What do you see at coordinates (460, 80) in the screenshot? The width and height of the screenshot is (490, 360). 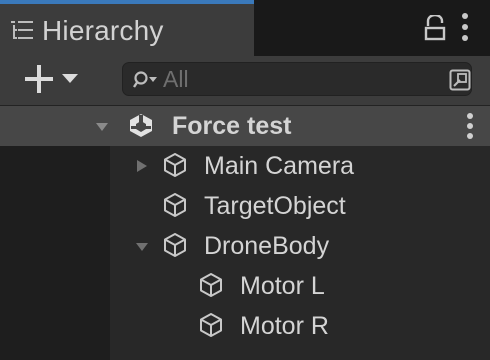 I see `search-options-icon` at bounding box center [460, 80].